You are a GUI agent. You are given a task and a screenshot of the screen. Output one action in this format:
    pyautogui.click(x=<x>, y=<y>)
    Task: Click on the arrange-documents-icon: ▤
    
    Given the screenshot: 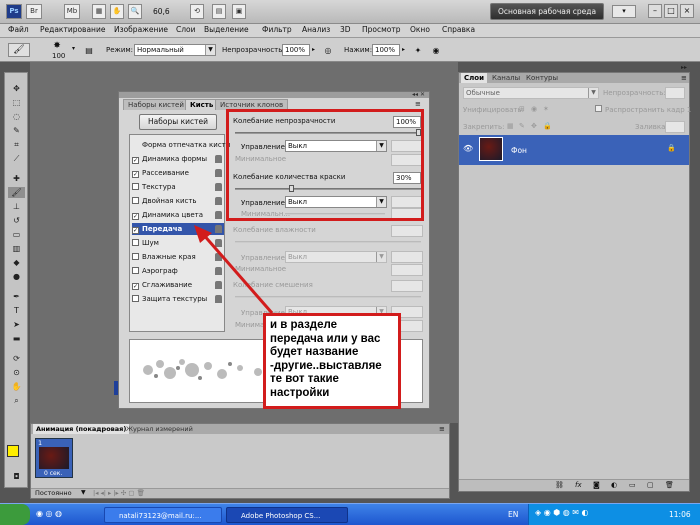 What is the action you would take?
    pyautogui.click(x=219, y=11)
    